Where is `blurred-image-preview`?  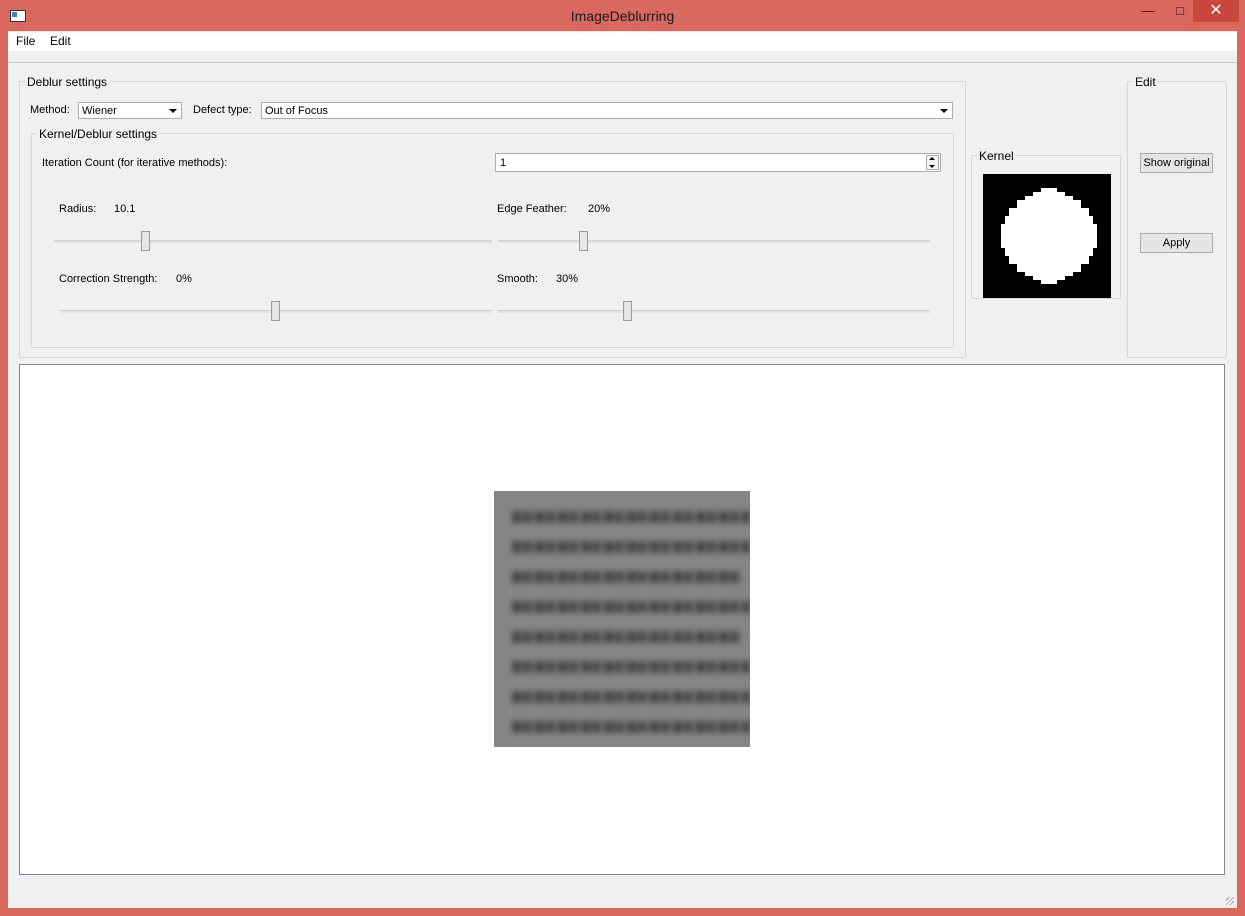
blurred-image-preview is located at coordinates (622, 619).